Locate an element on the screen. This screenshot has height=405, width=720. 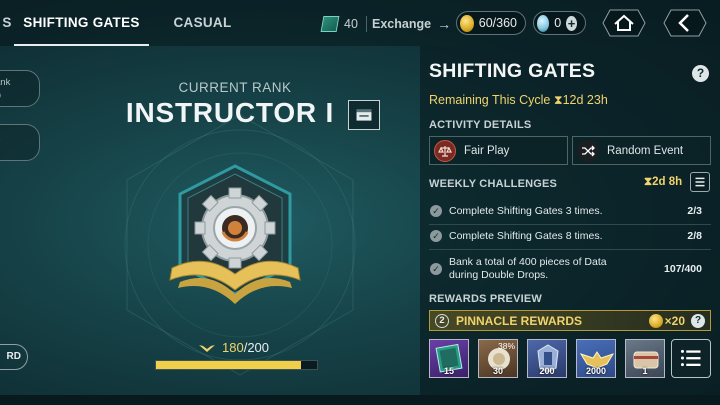
engram-count: 40 is located at coordinates (351, 24).